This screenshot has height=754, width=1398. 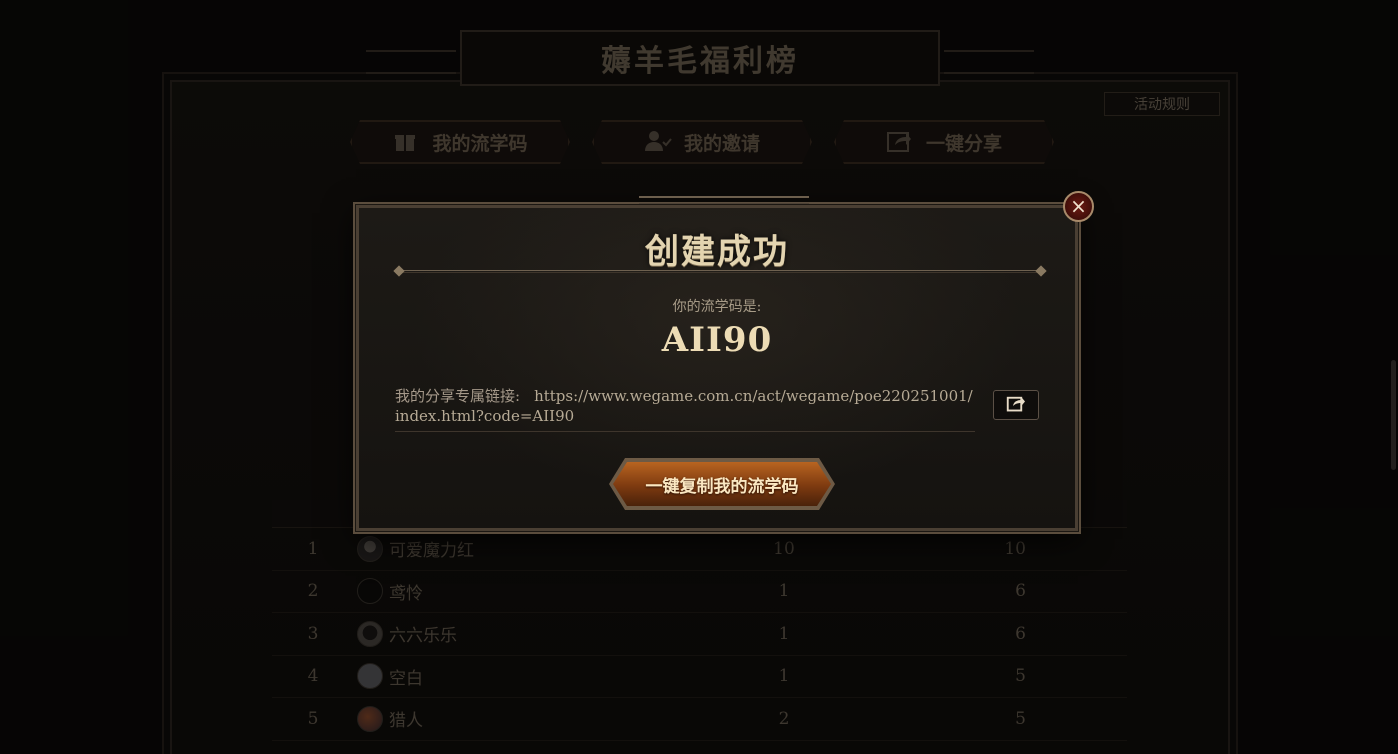 I want to click on share-link-button, so click(x=1016, y=405).